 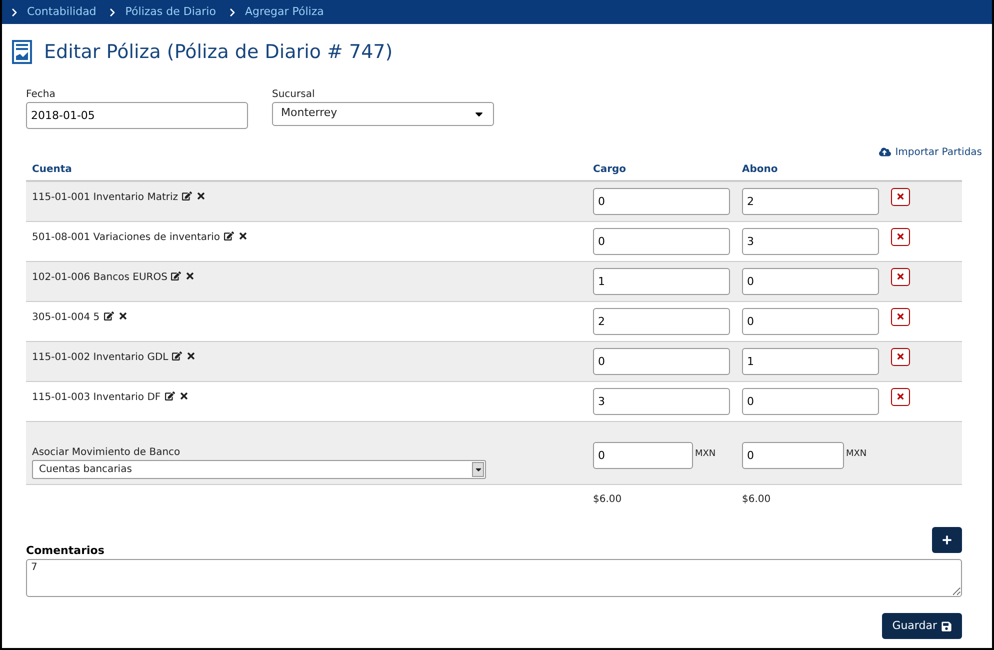 What do you see at coordinates (41, 95) in the screenshot?
I see `field-label: Fecha` at bounding box center [41, 95].